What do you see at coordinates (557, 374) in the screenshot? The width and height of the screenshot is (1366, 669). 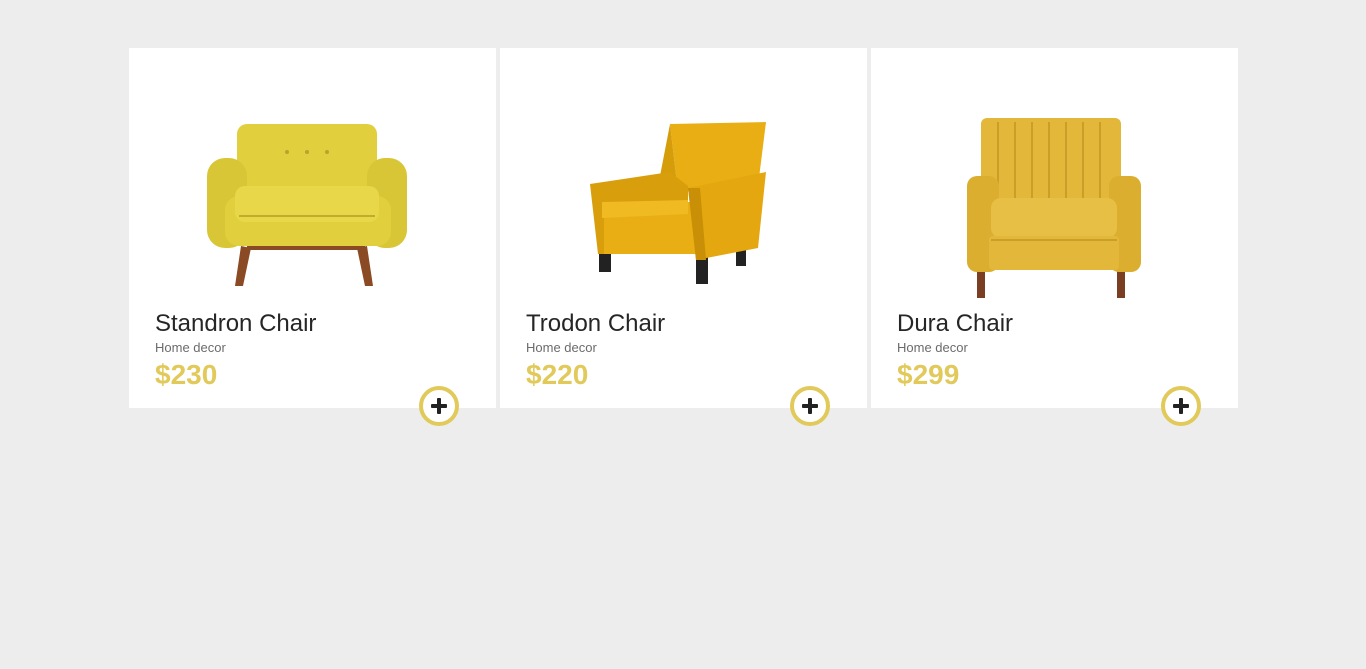 I see `product-price: $220` at bounding box center [557, 374].